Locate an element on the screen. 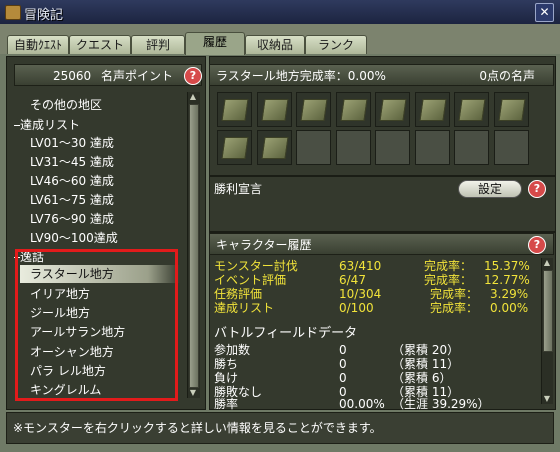  list-item-achievement: LV31～45 達成 is located at coordinates (72, 162).